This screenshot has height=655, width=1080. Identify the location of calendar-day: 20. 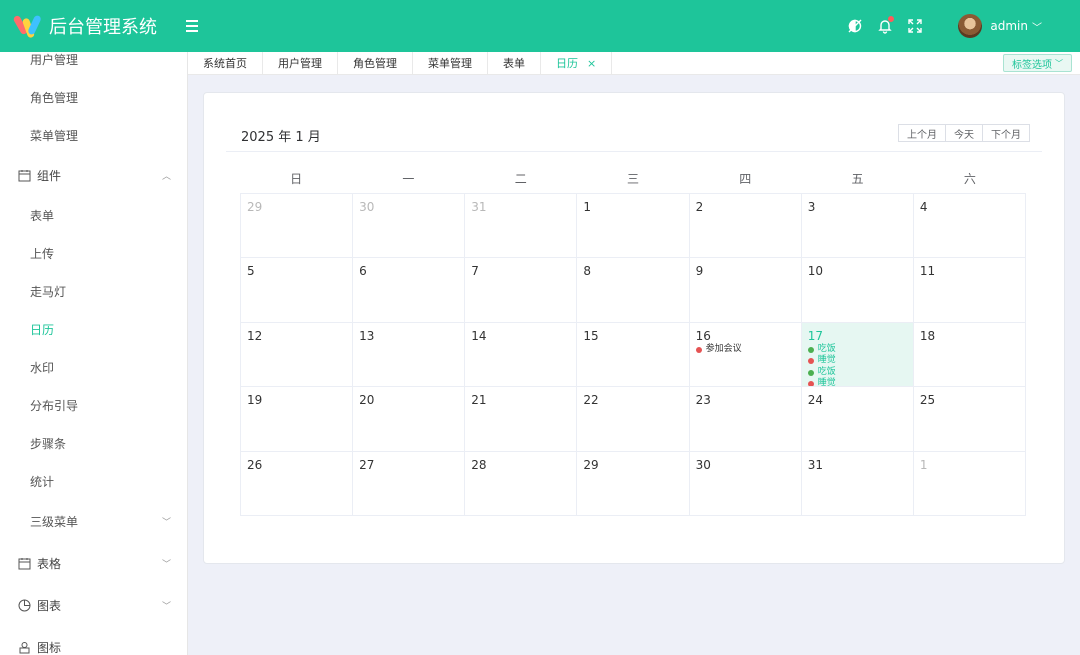
(409, 419).